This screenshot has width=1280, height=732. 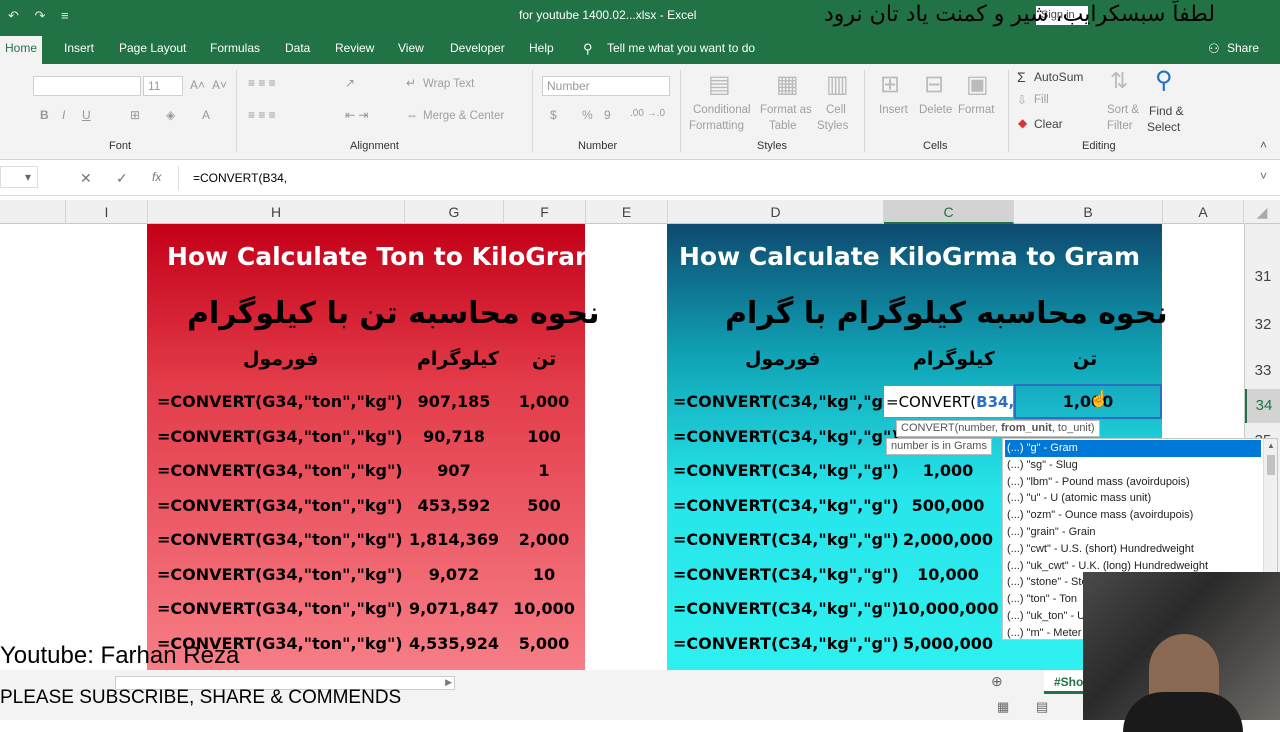 I want to click on tab-developer: Developer, so click(x=477, y=48).